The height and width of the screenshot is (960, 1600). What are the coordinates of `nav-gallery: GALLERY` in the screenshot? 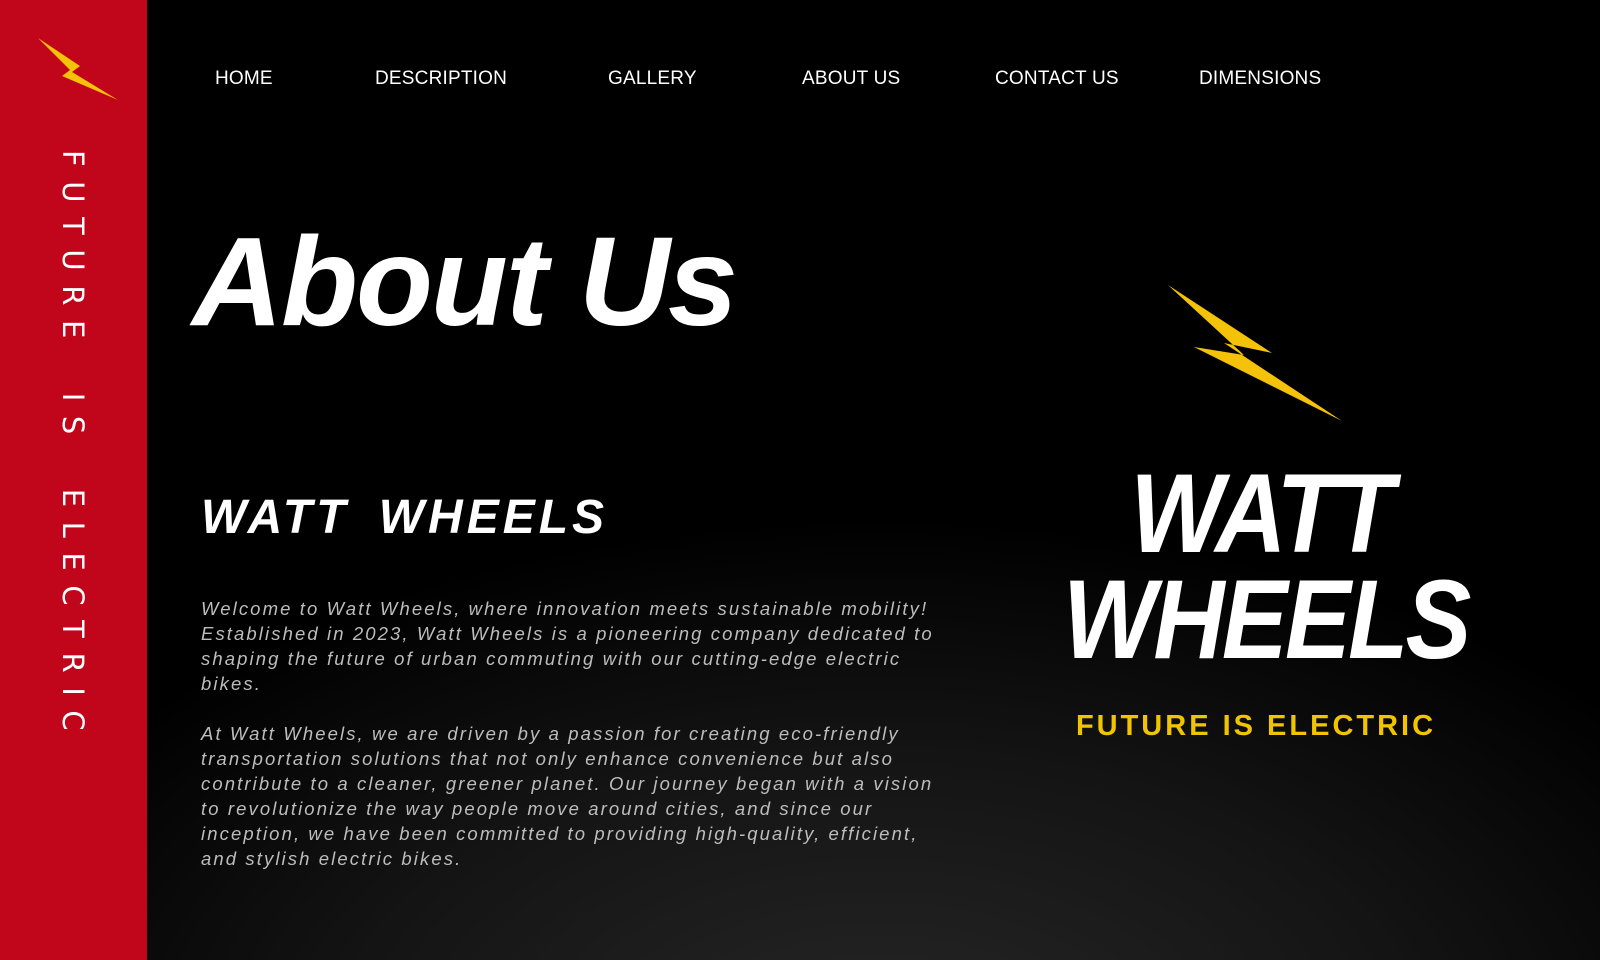 It's located at (652, 79).